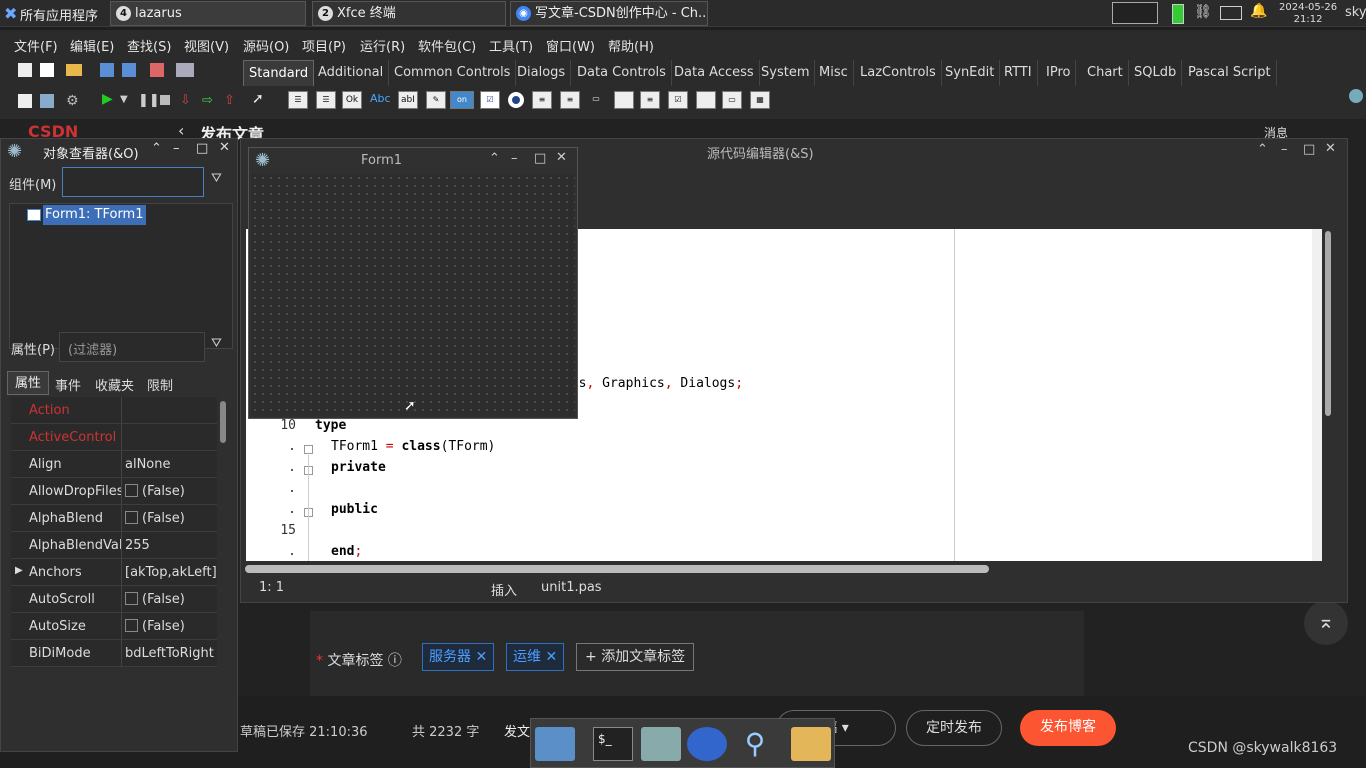 This screenshot has height=768, width=1366. I want to click on tactionlist-icon: ▦, so click(760, 100).